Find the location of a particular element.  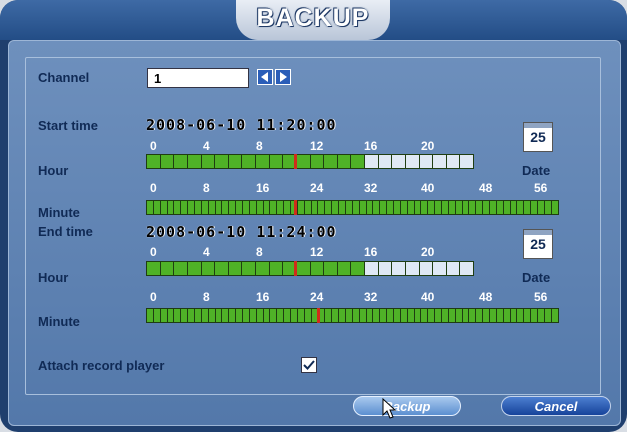

minute-tick: 48 is located at coordinates (486, 188).